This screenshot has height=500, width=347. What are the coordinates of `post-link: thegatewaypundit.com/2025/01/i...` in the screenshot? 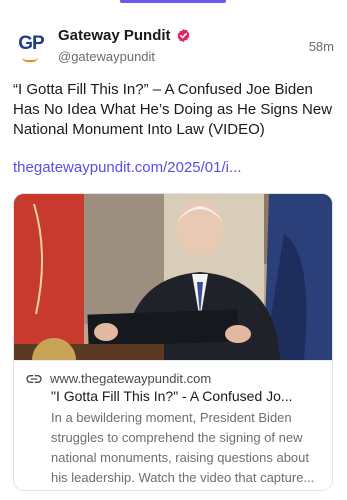 It's located at (127, 167).